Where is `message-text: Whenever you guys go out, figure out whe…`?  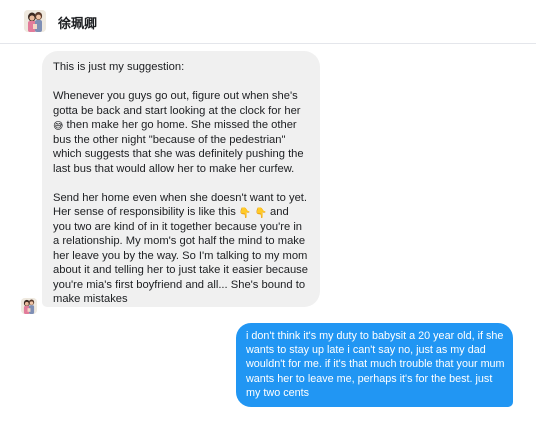 message-text: Whenever you guys go out, figure out whe… is located at coordinates (177, 103).